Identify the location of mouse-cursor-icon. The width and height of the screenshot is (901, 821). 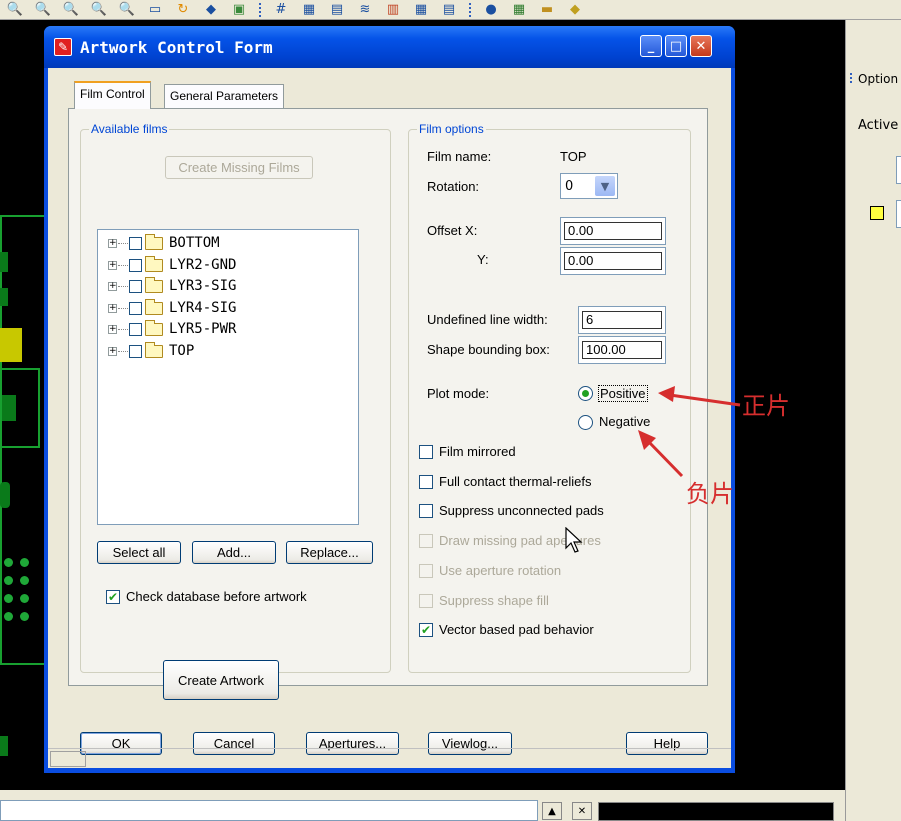
(574, 540).